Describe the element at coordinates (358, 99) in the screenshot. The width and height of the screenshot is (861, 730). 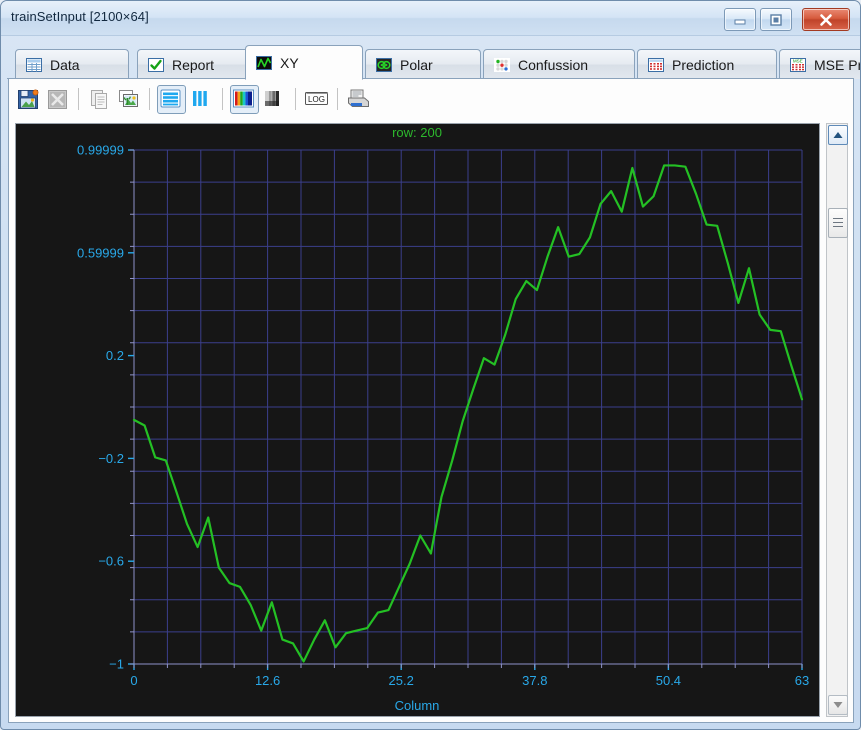
I see `print-button` at that location.